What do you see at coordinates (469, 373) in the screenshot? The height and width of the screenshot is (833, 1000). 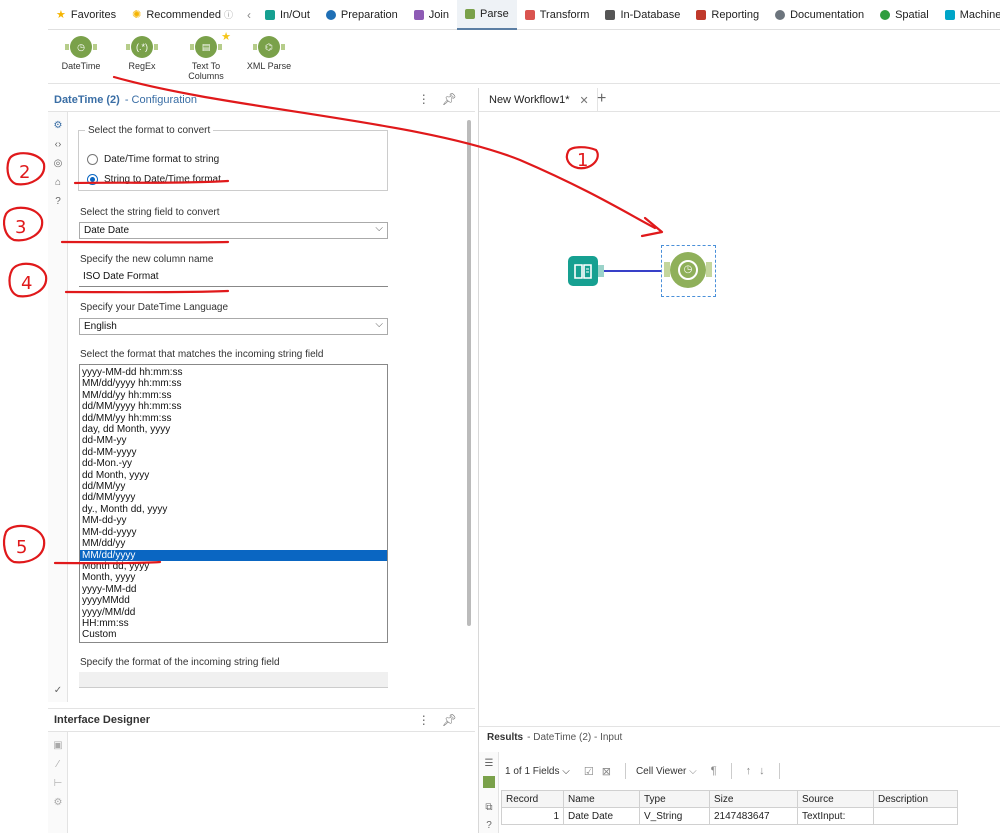 I see `config-scrollbar` at bounding box center [469, 373].